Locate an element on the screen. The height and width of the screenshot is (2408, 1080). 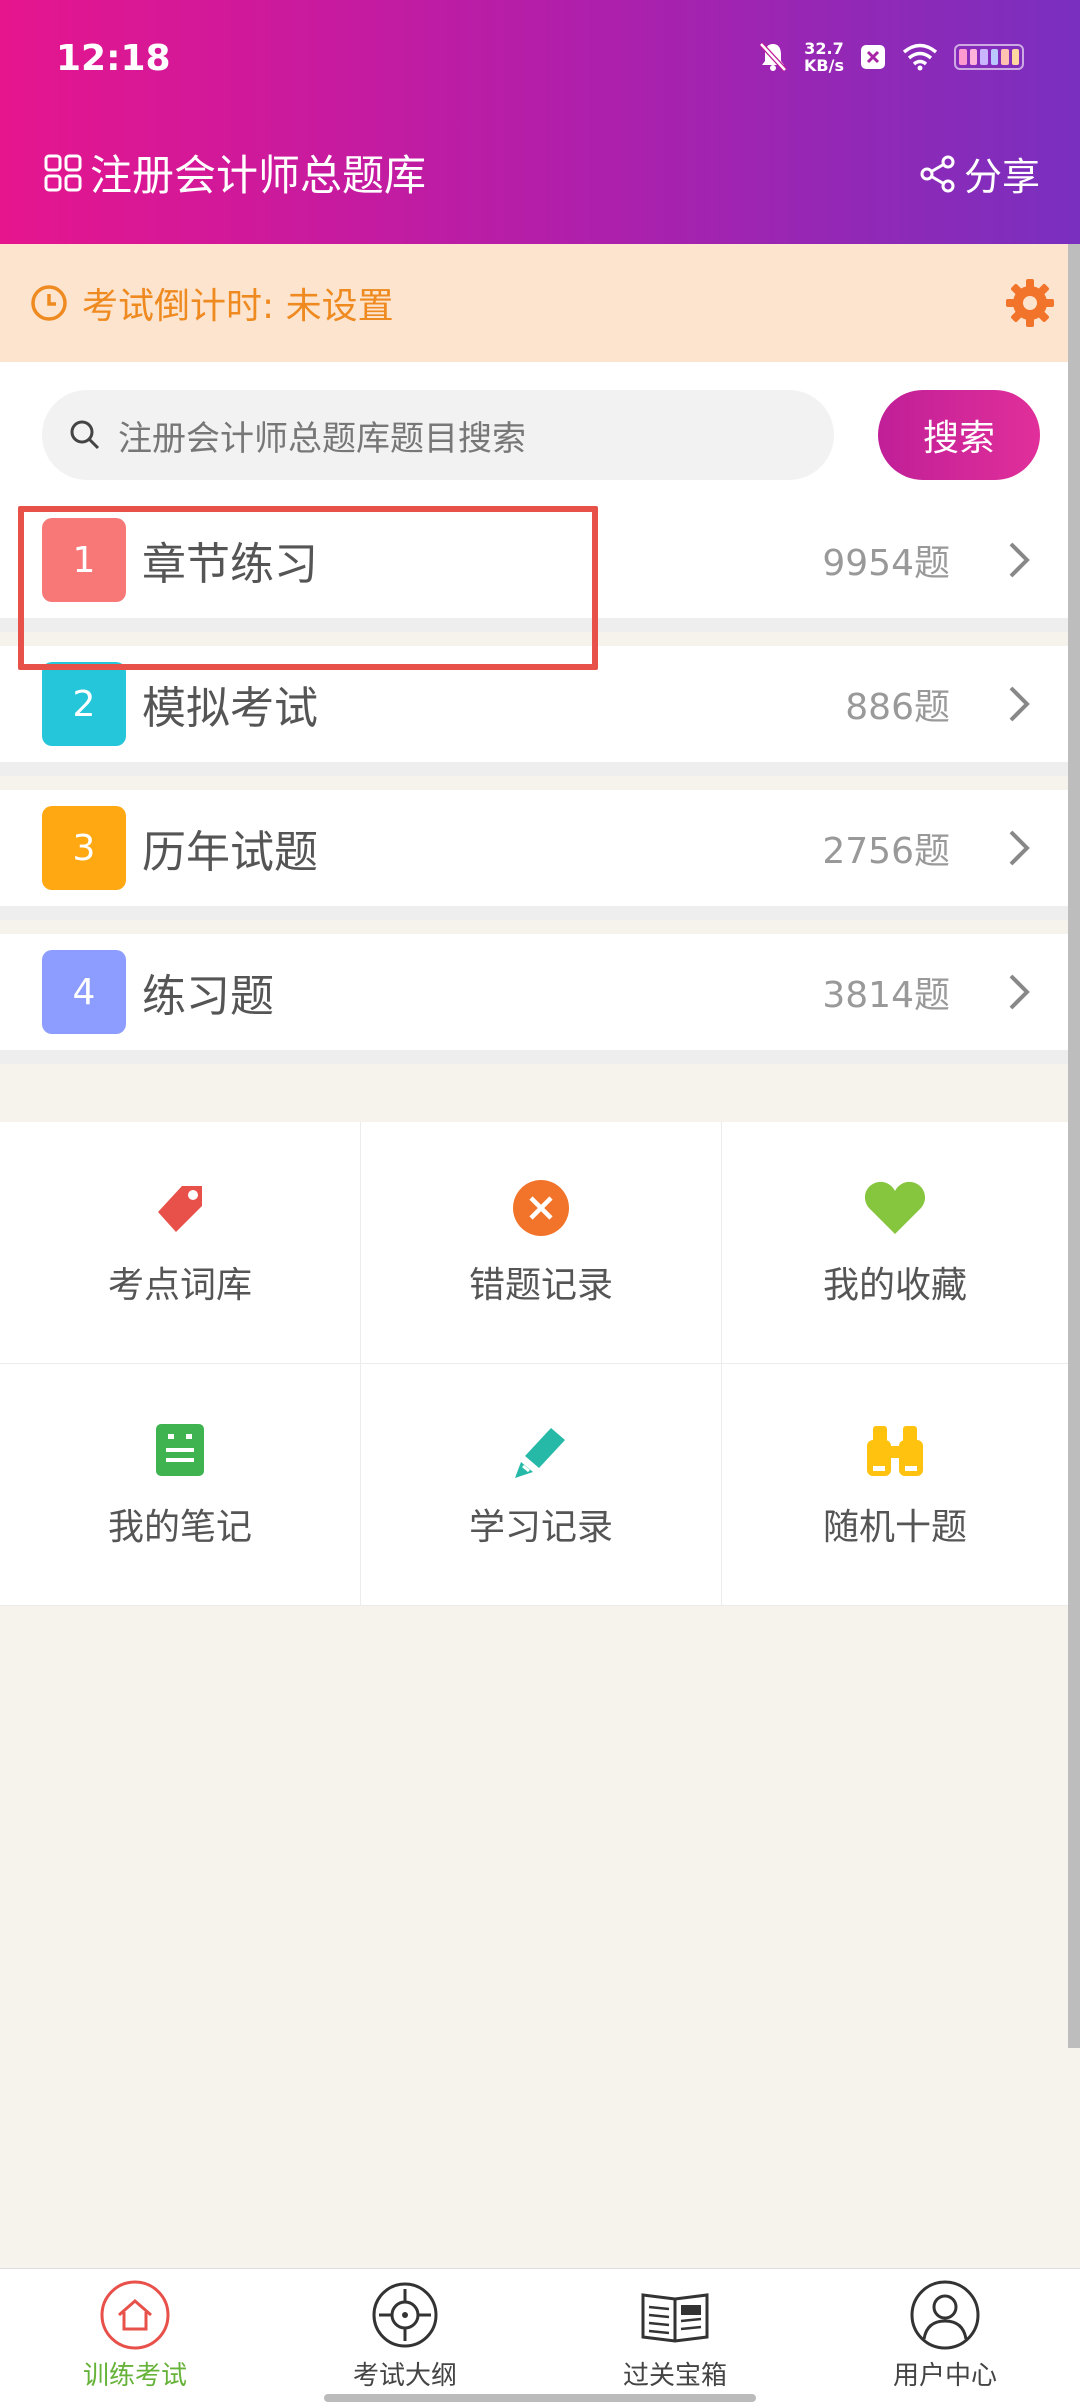
nav-label: 考试大纲 is located at coordinates (404, 2376).